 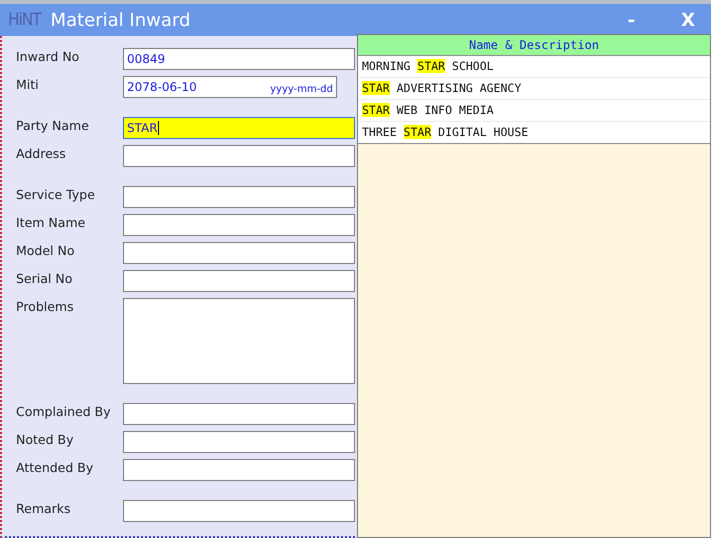 I want to click on lookup-item: STAR WEB INFO MEDIA, so click(x=534, y=111).